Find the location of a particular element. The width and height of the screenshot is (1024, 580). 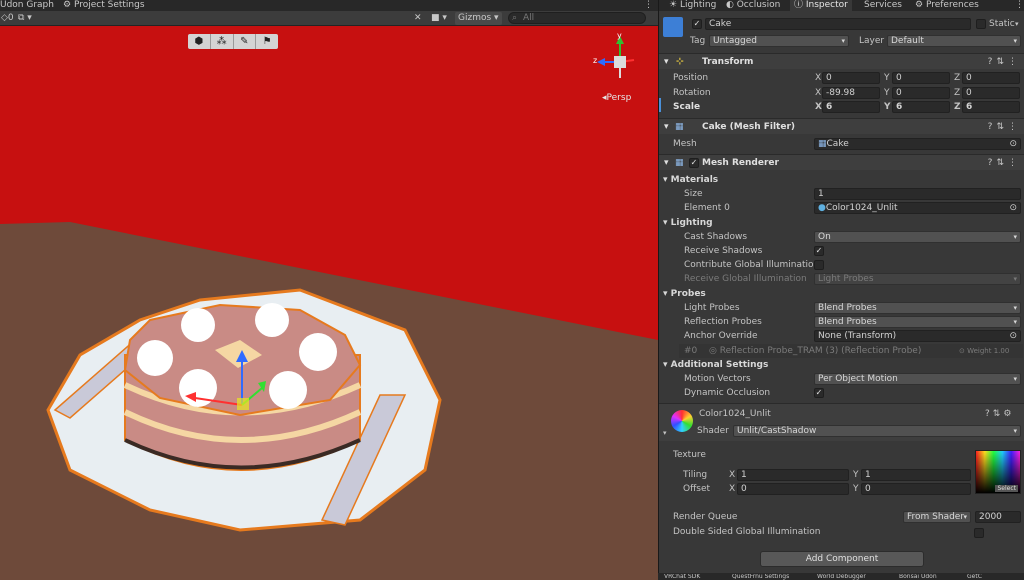

cast-shadows-dropdown: On ▾ is located at coordinates (917, 237).